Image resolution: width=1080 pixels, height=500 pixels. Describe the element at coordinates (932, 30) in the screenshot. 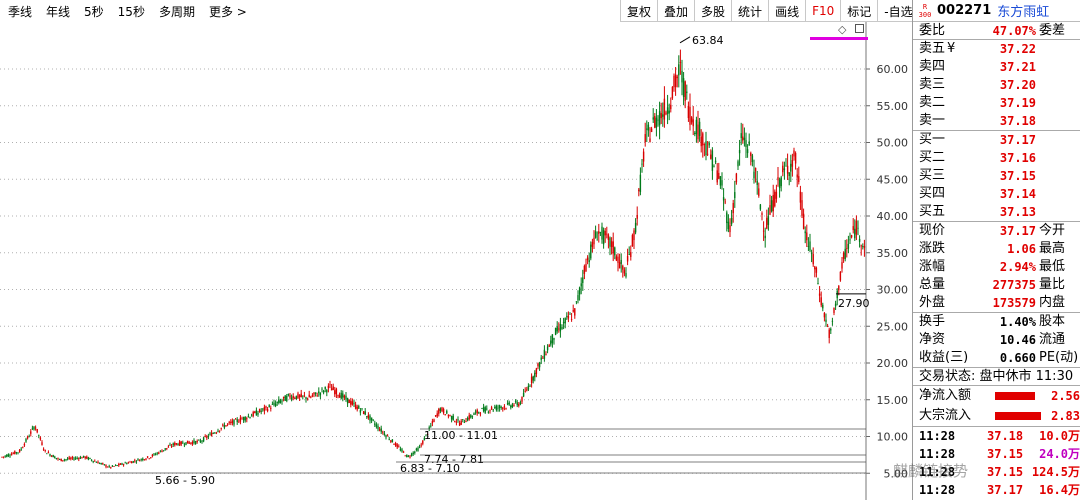

I see `weibi-label: 委比` at that location.